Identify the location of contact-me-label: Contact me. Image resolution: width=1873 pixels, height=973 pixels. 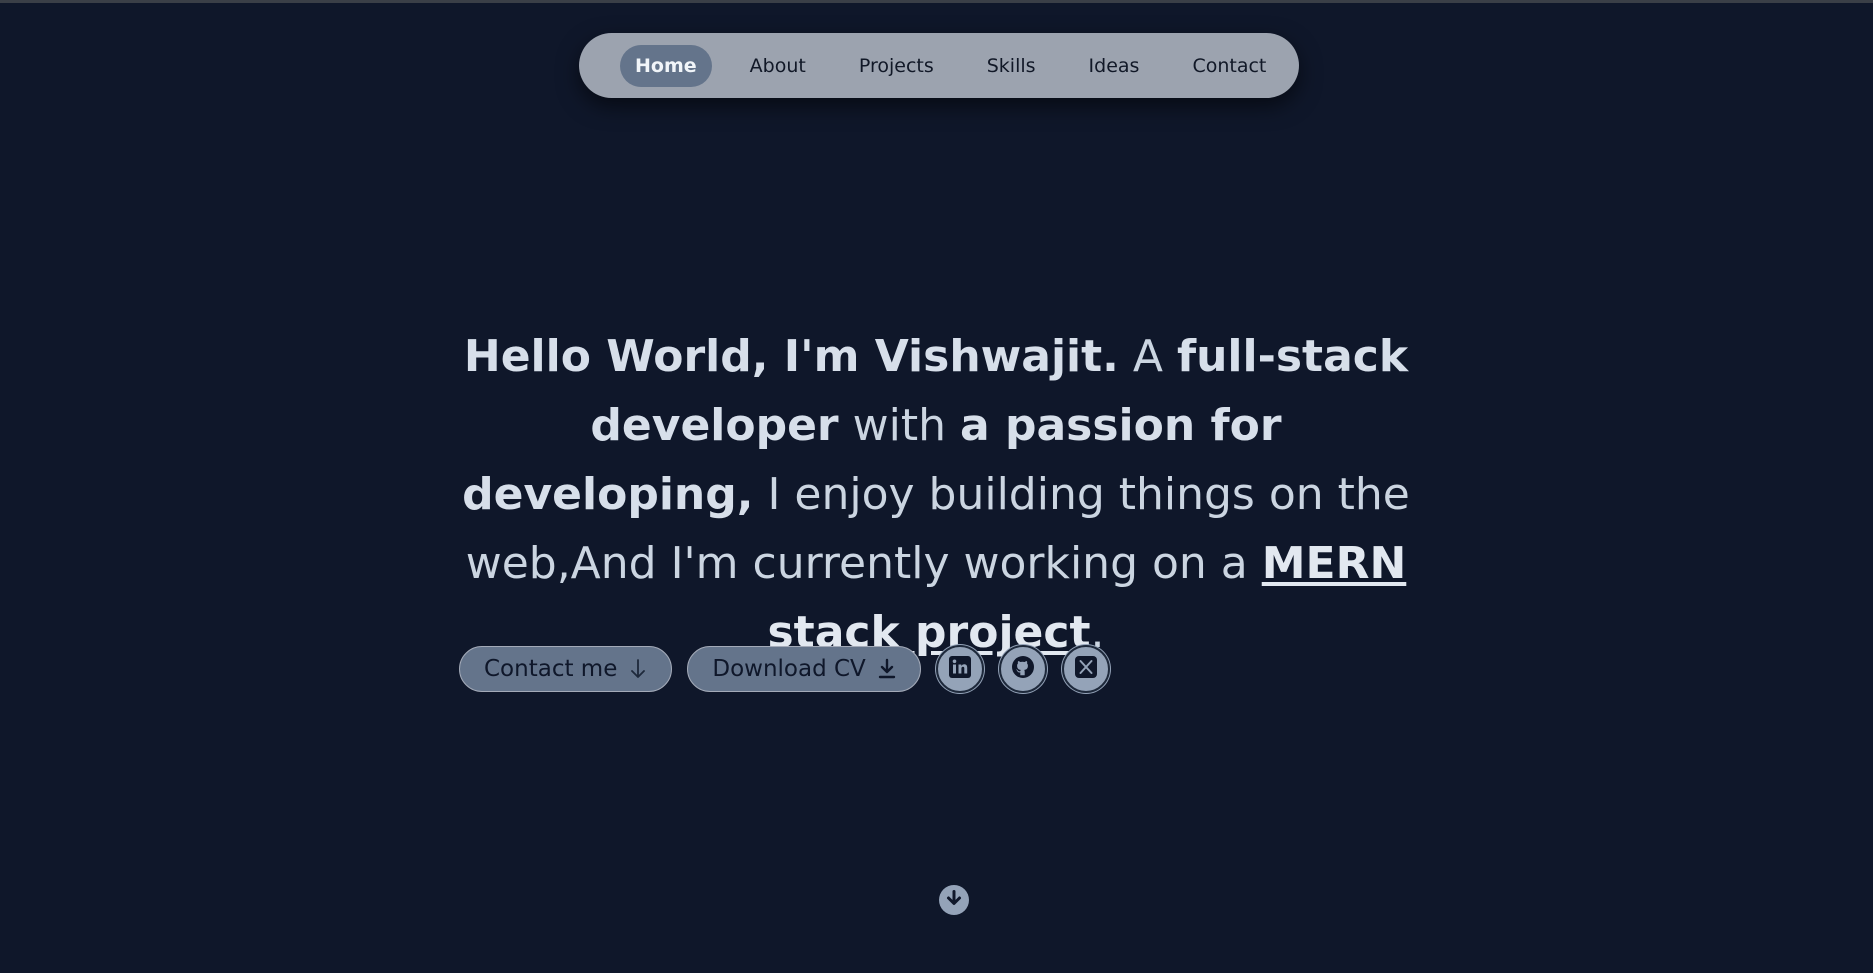
(551, 669).